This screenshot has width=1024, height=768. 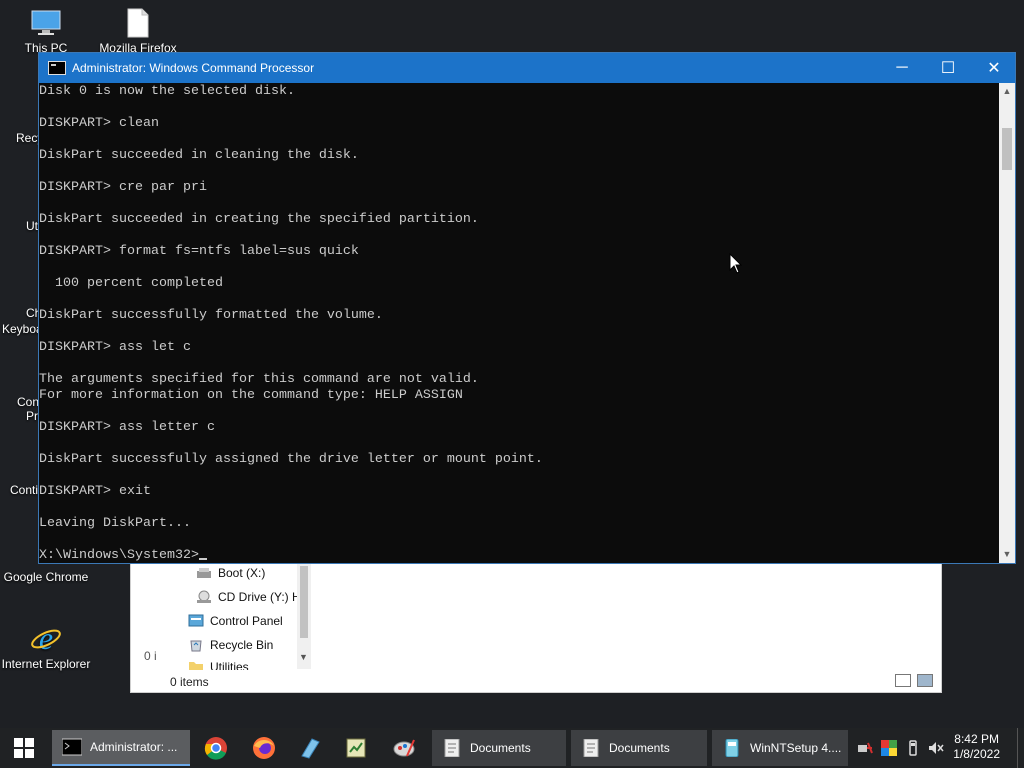 What do you see at coordinates (204, 596) in the screenshot?
I see `cd-drive-icon` at bounding box center [204, 596].